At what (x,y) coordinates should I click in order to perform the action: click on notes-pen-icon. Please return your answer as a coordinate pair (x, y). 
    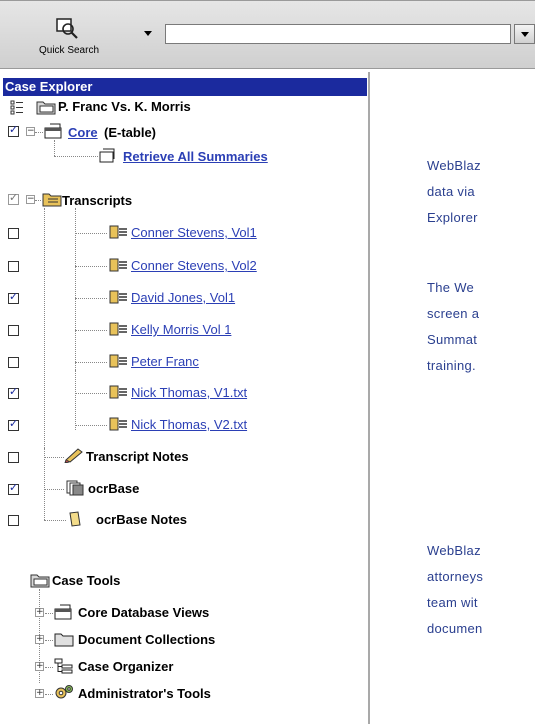
    Looking at the image, I should click on (73, 455).